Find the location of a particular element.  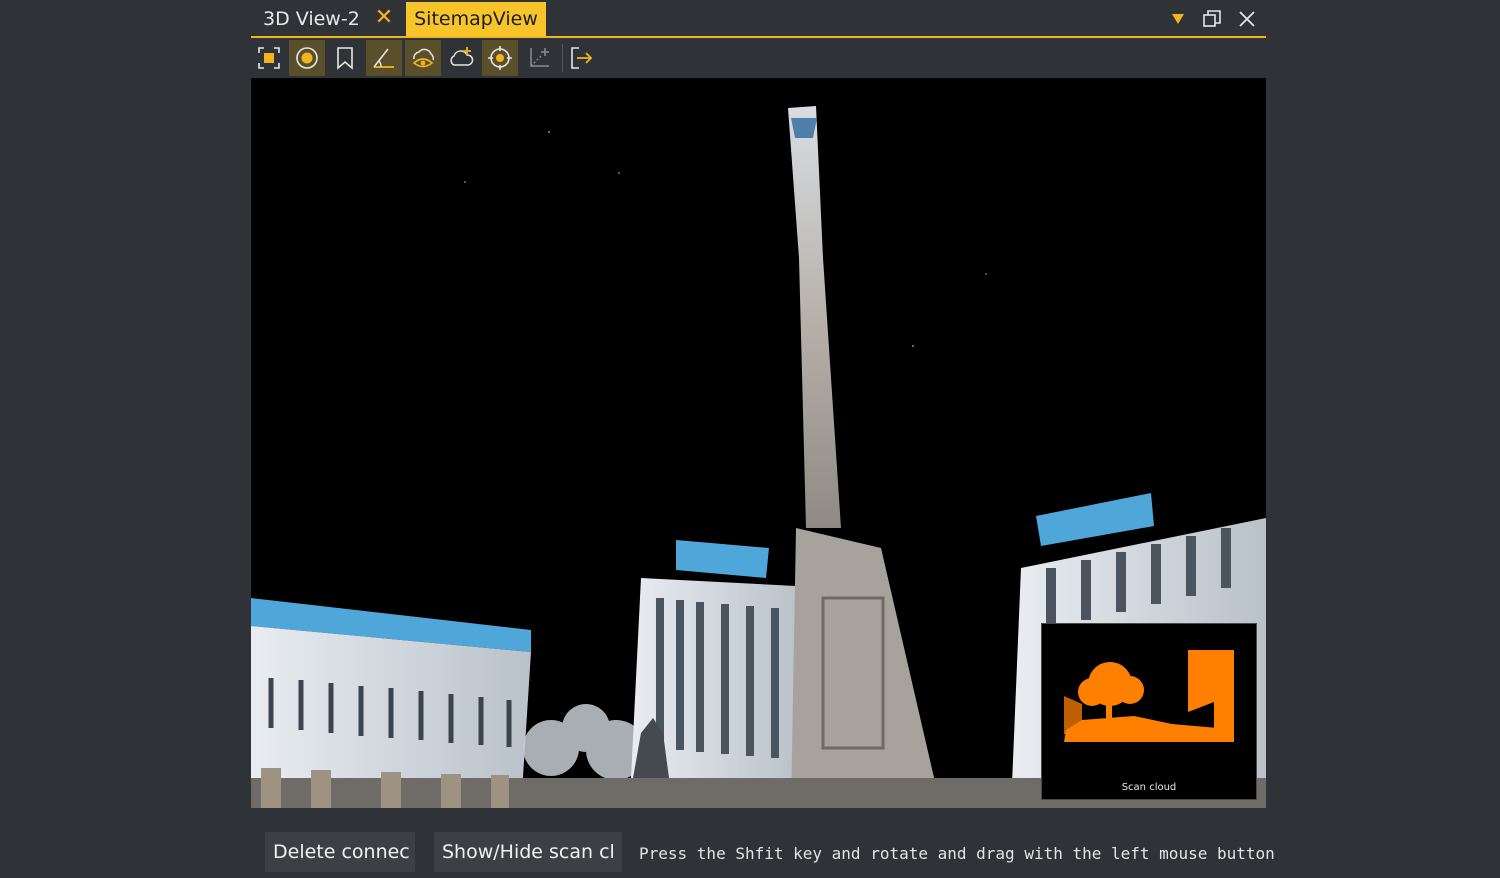

scan-cloud-minimap: Scan cloud is located at coordinates (1149, 711).